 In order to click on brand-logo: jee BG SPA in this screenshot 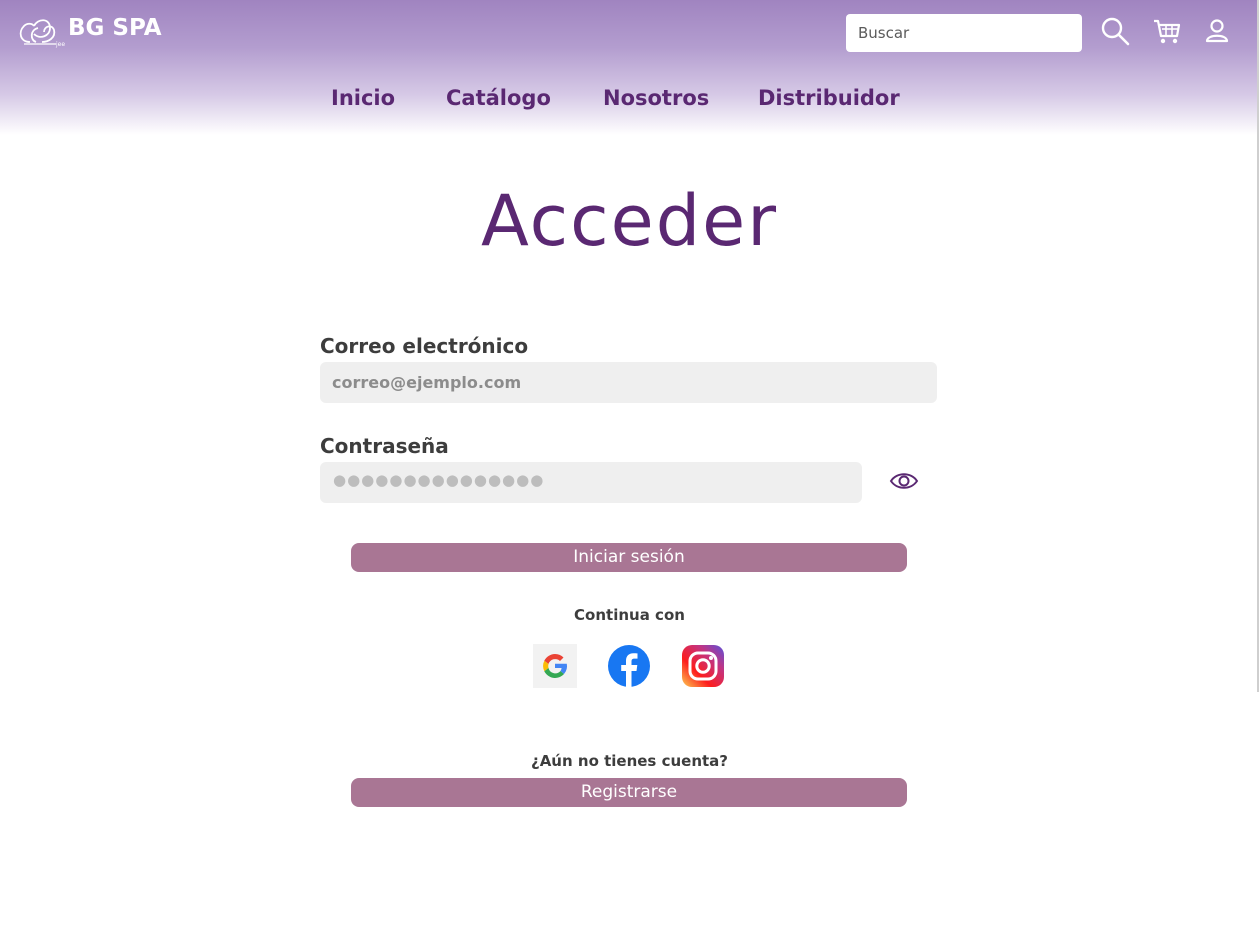, I will do `click(89, 32)`.